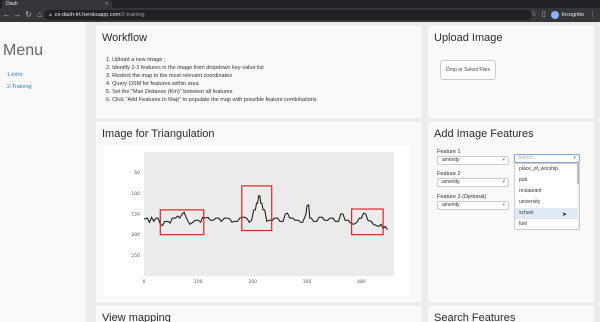 Image resolution: width=600 pixels, height=322 pixels. Describe the element at coordinates (19, 87) in the screenshot. I see `sidebar-link-training: 2-Training` at that location.